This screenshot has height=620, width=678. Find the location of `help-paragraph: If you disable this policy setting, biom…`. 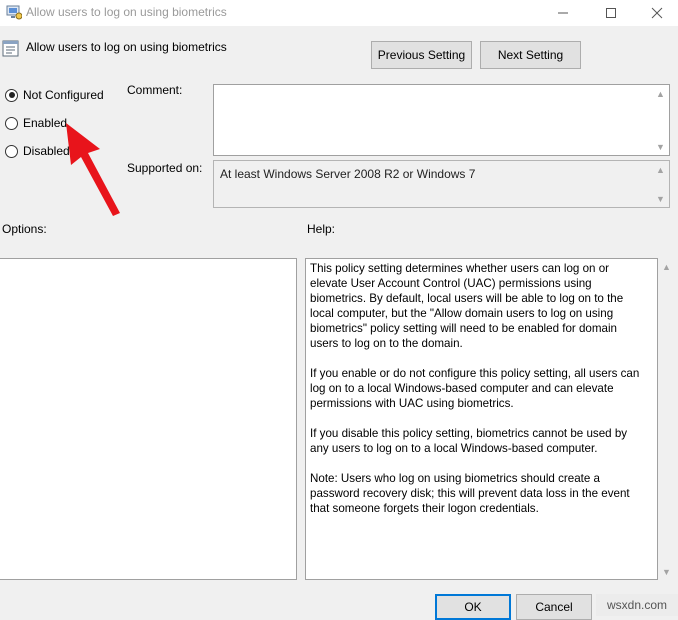

help-paragraph: If you disable this policy setting, biom… is located at coordinates (469, 441).